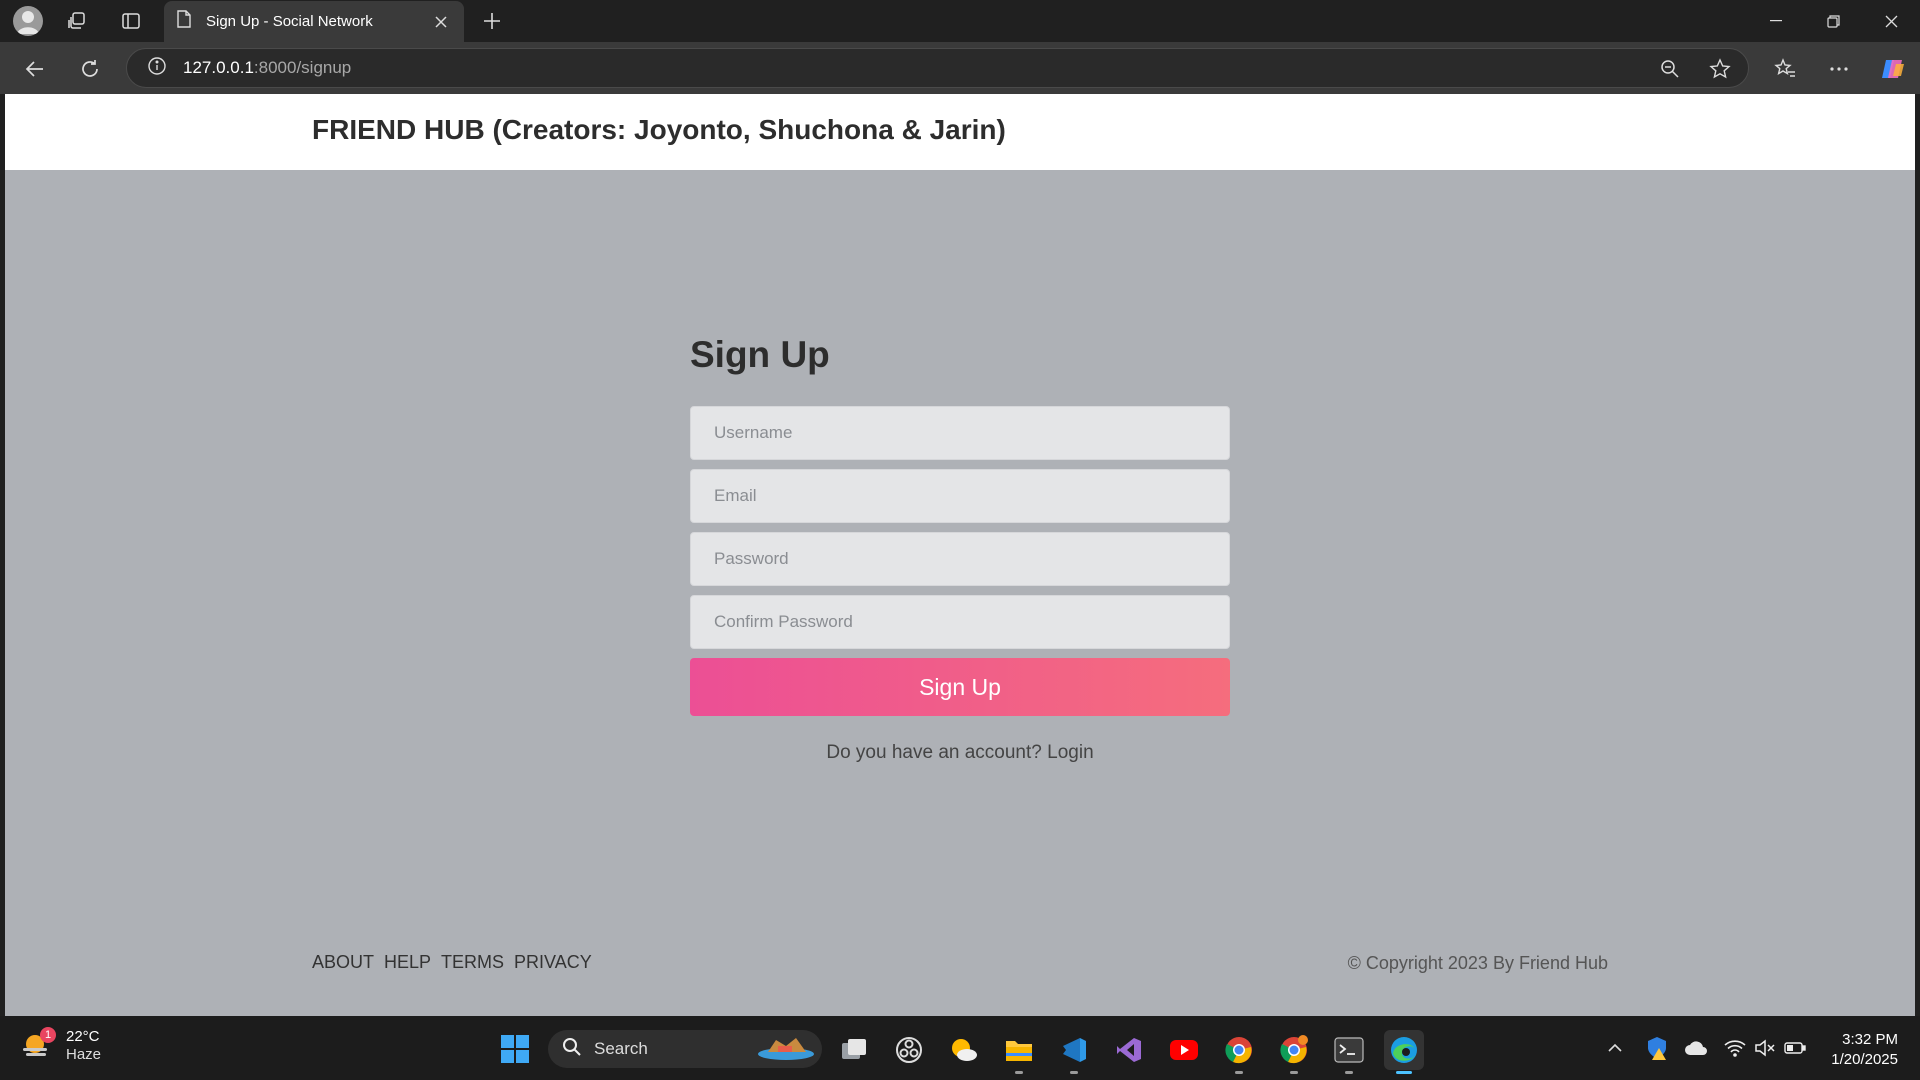 Image resolution: width=1920 pixels, height=1080 pixels. Describe the element at coordinates (90, 69) in the screenshot. I see `reload-icon` at that location.